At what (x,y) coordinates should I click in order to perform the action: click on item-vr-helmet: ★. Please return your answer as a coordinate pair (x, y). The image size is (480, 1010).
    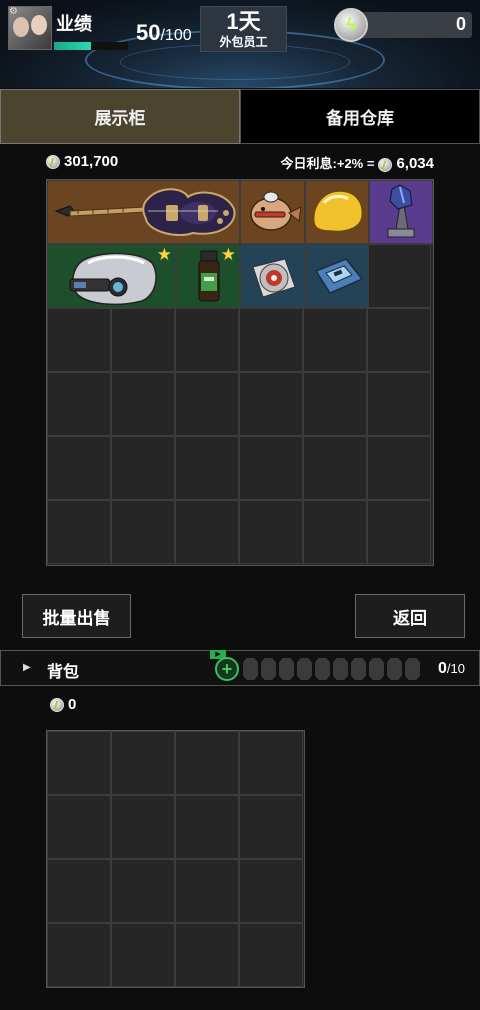
    Looking at the image, I should click on (111, 276).